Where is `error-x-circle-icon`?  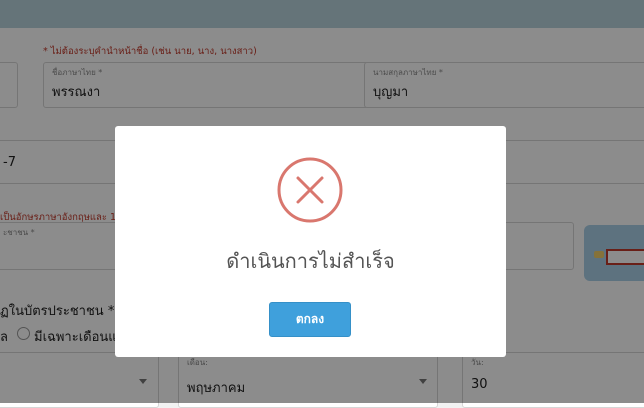
error-x-circle-icon is located at coordinates (310, 190).